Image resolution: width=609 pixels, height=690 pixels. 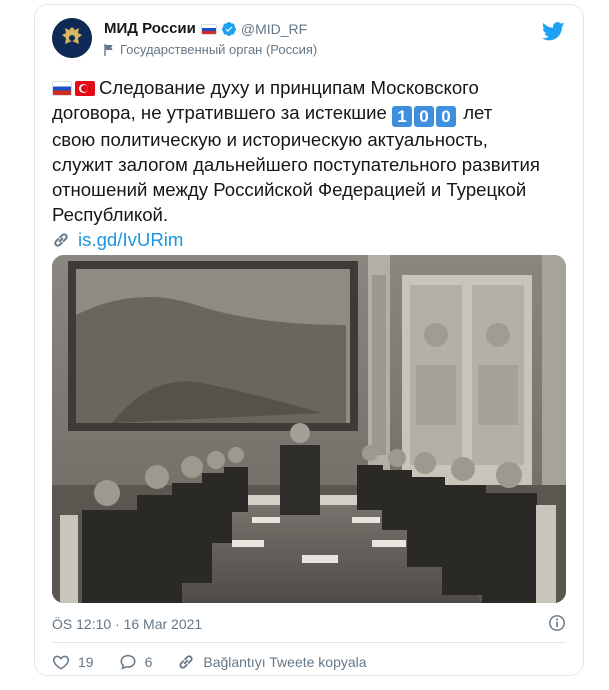 What do you see at coordinates (285, 662) in the screenshot?
I see `copy-link-label: Bağlantıyı Tweete kopyala` at bounding box center [285, 662].